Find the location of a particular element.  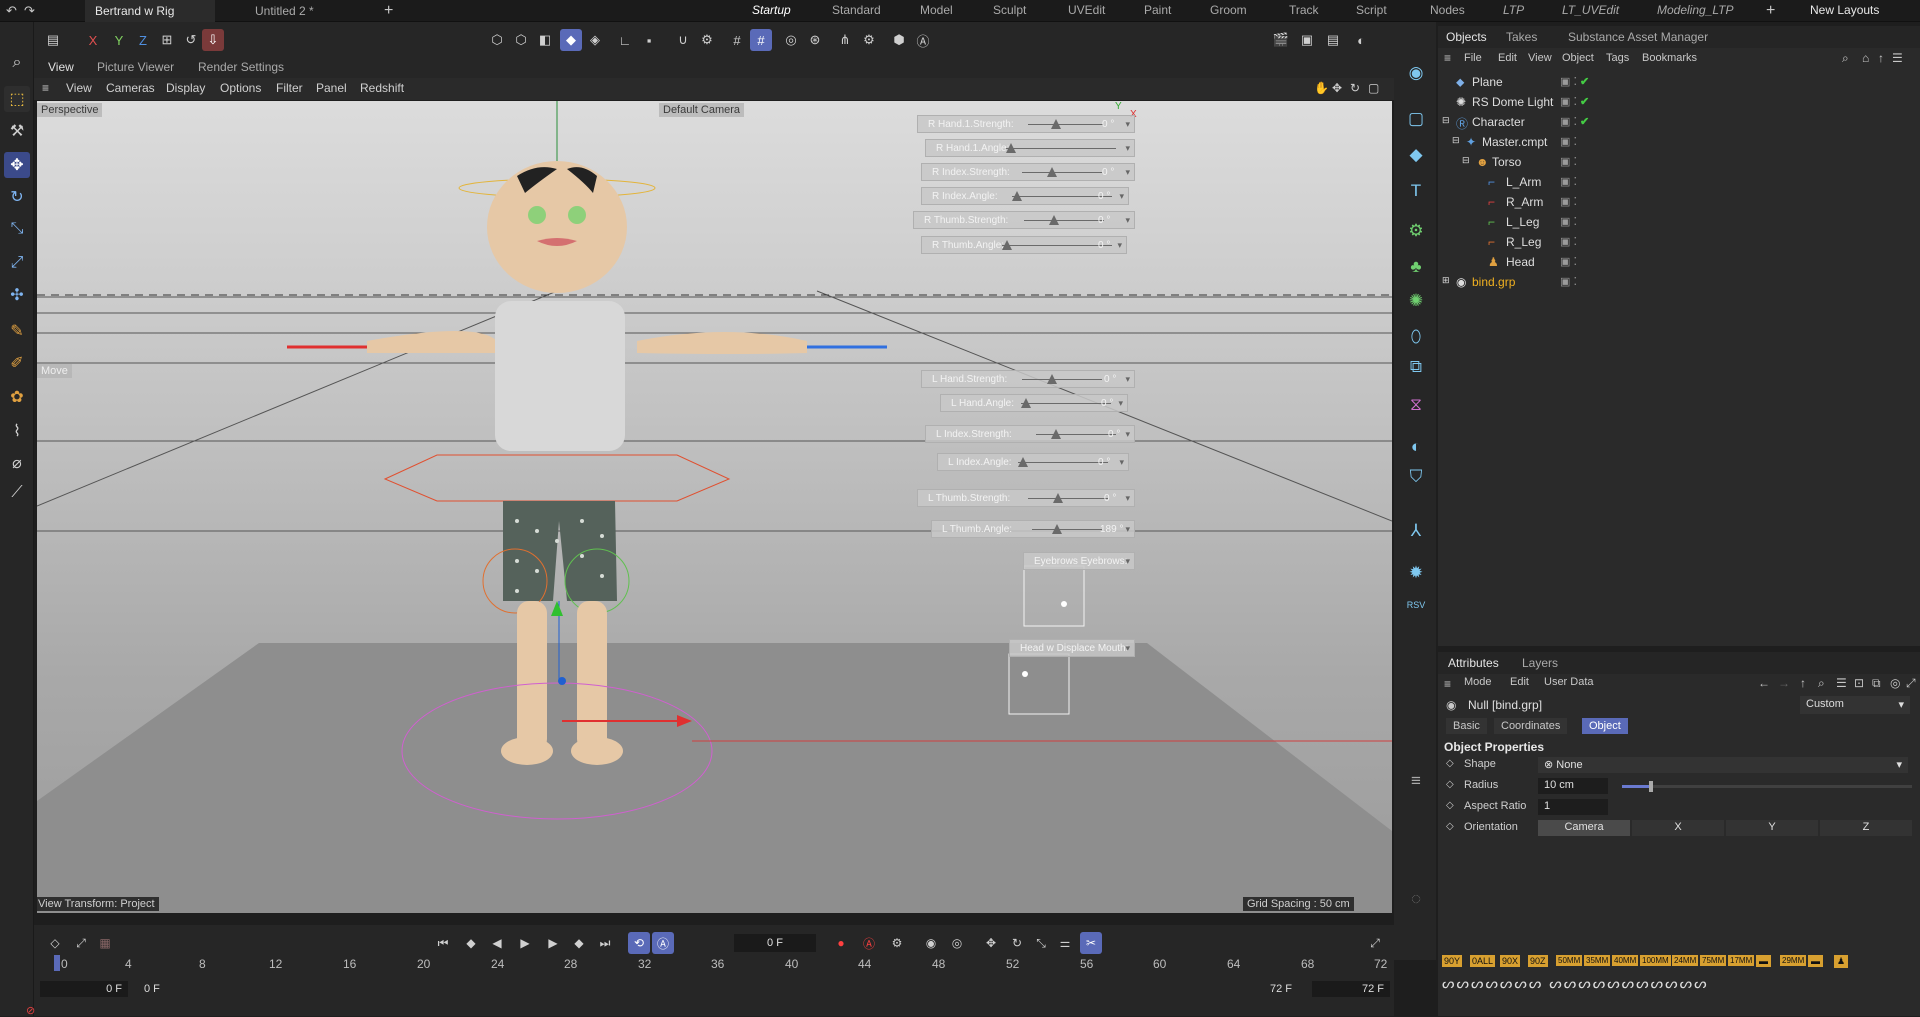

hud-slider: R Thumb.Angle: 0 ° ▾ is located at coordinates (1024, 245).